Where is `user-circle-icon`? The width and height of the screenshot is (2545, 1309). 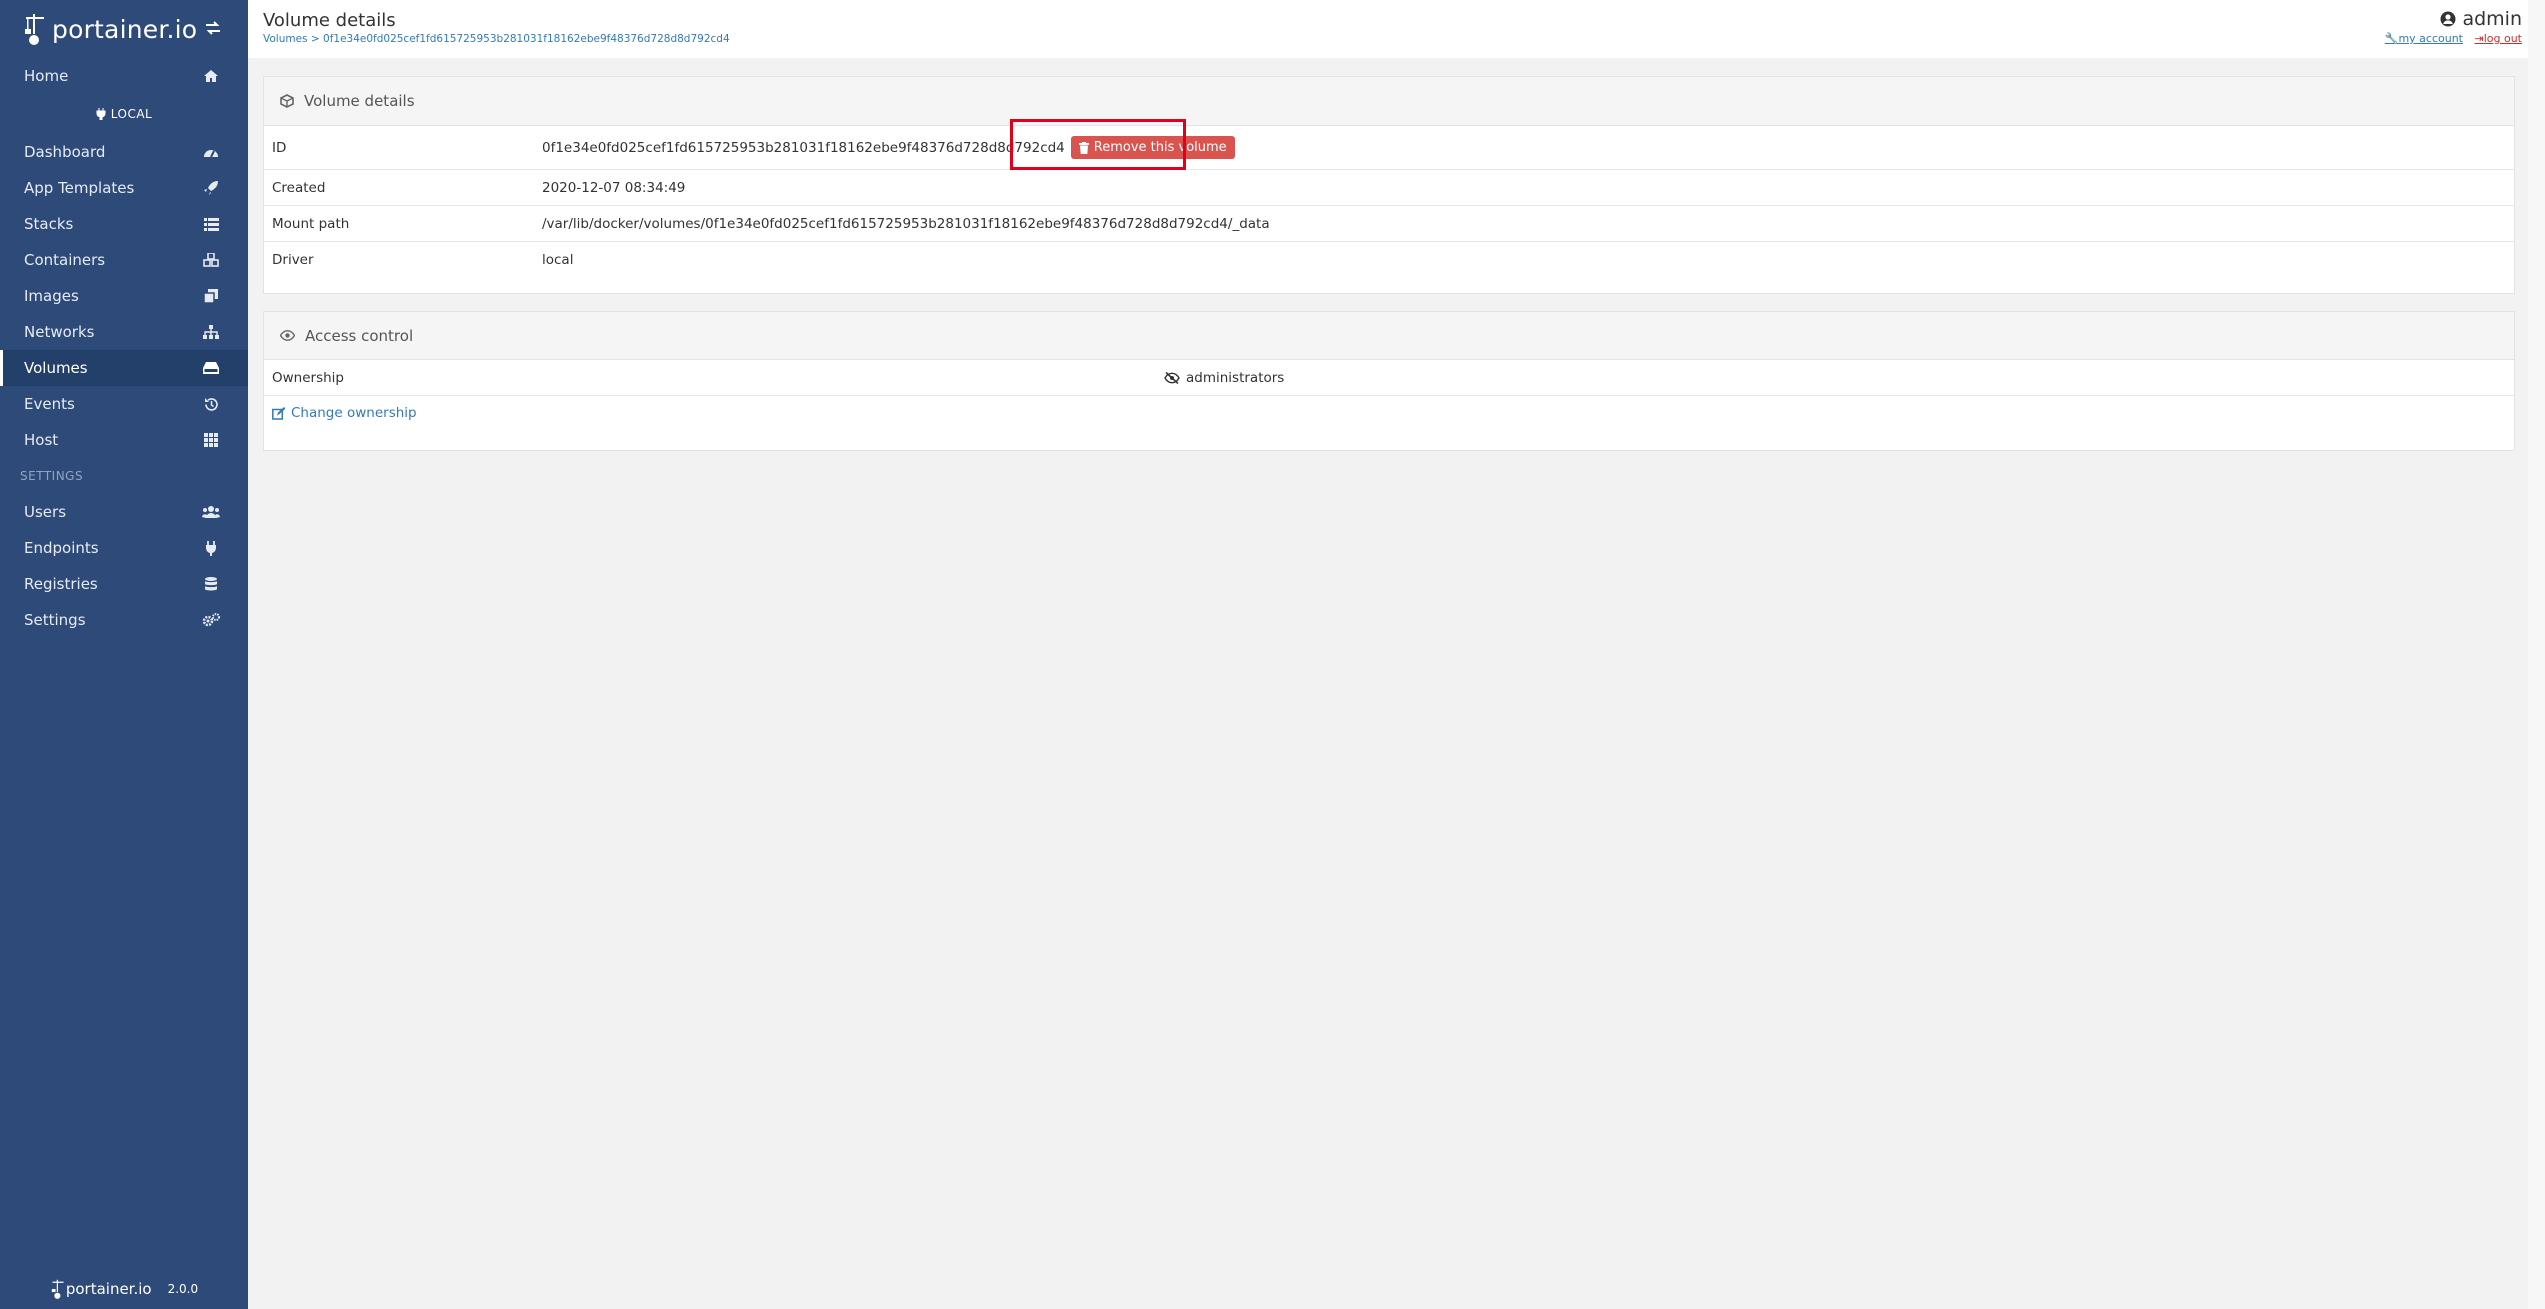 user-circle-icon is located at coordinates (2448, 19).